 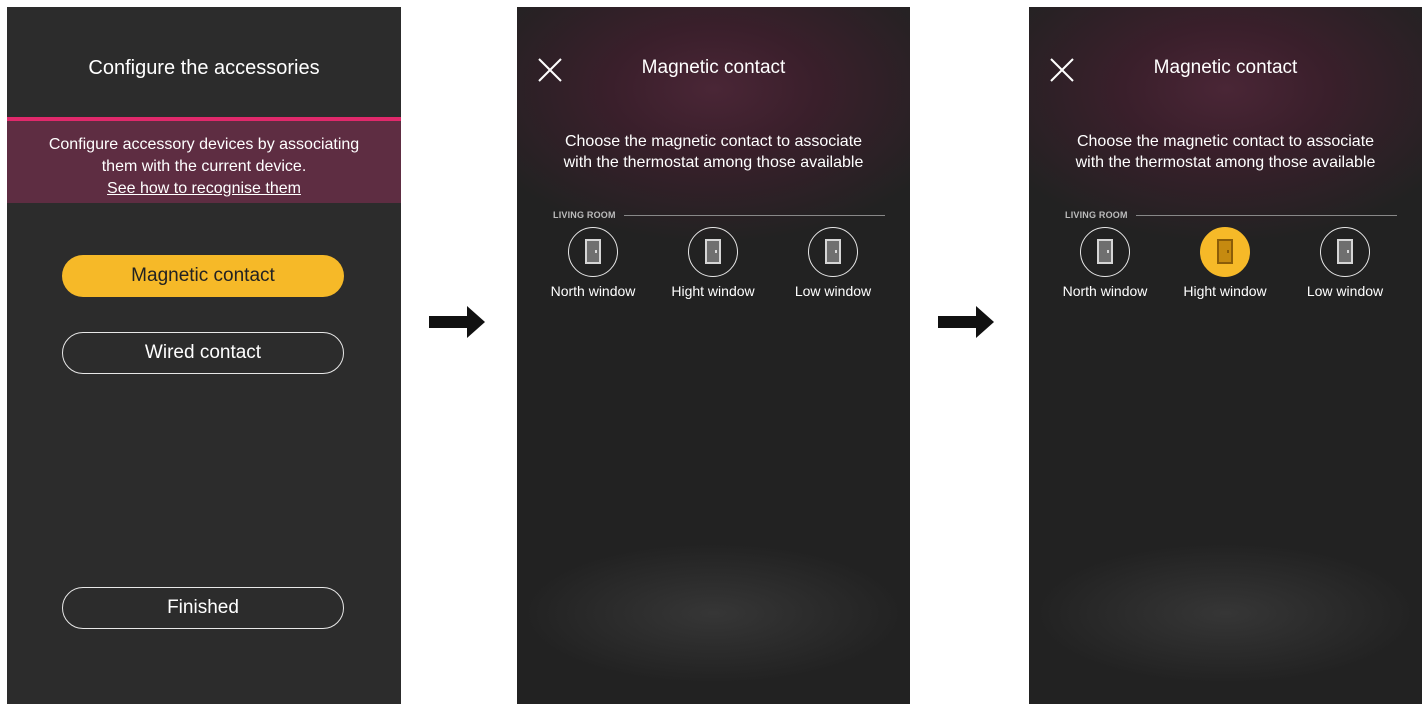 I want to click on device-circle-selected, so click(x=1225, y=252).